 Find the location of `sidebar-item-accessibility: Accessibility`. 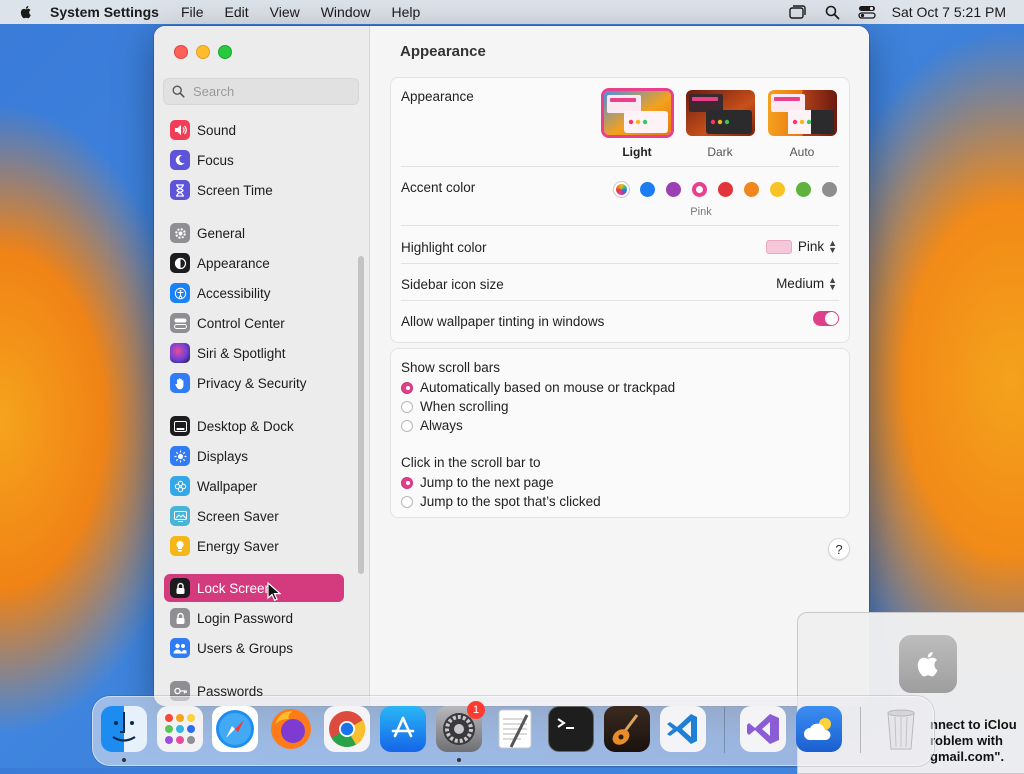

sidebar-item-accessibility: Accessibility is located at coordinates (254, 293).